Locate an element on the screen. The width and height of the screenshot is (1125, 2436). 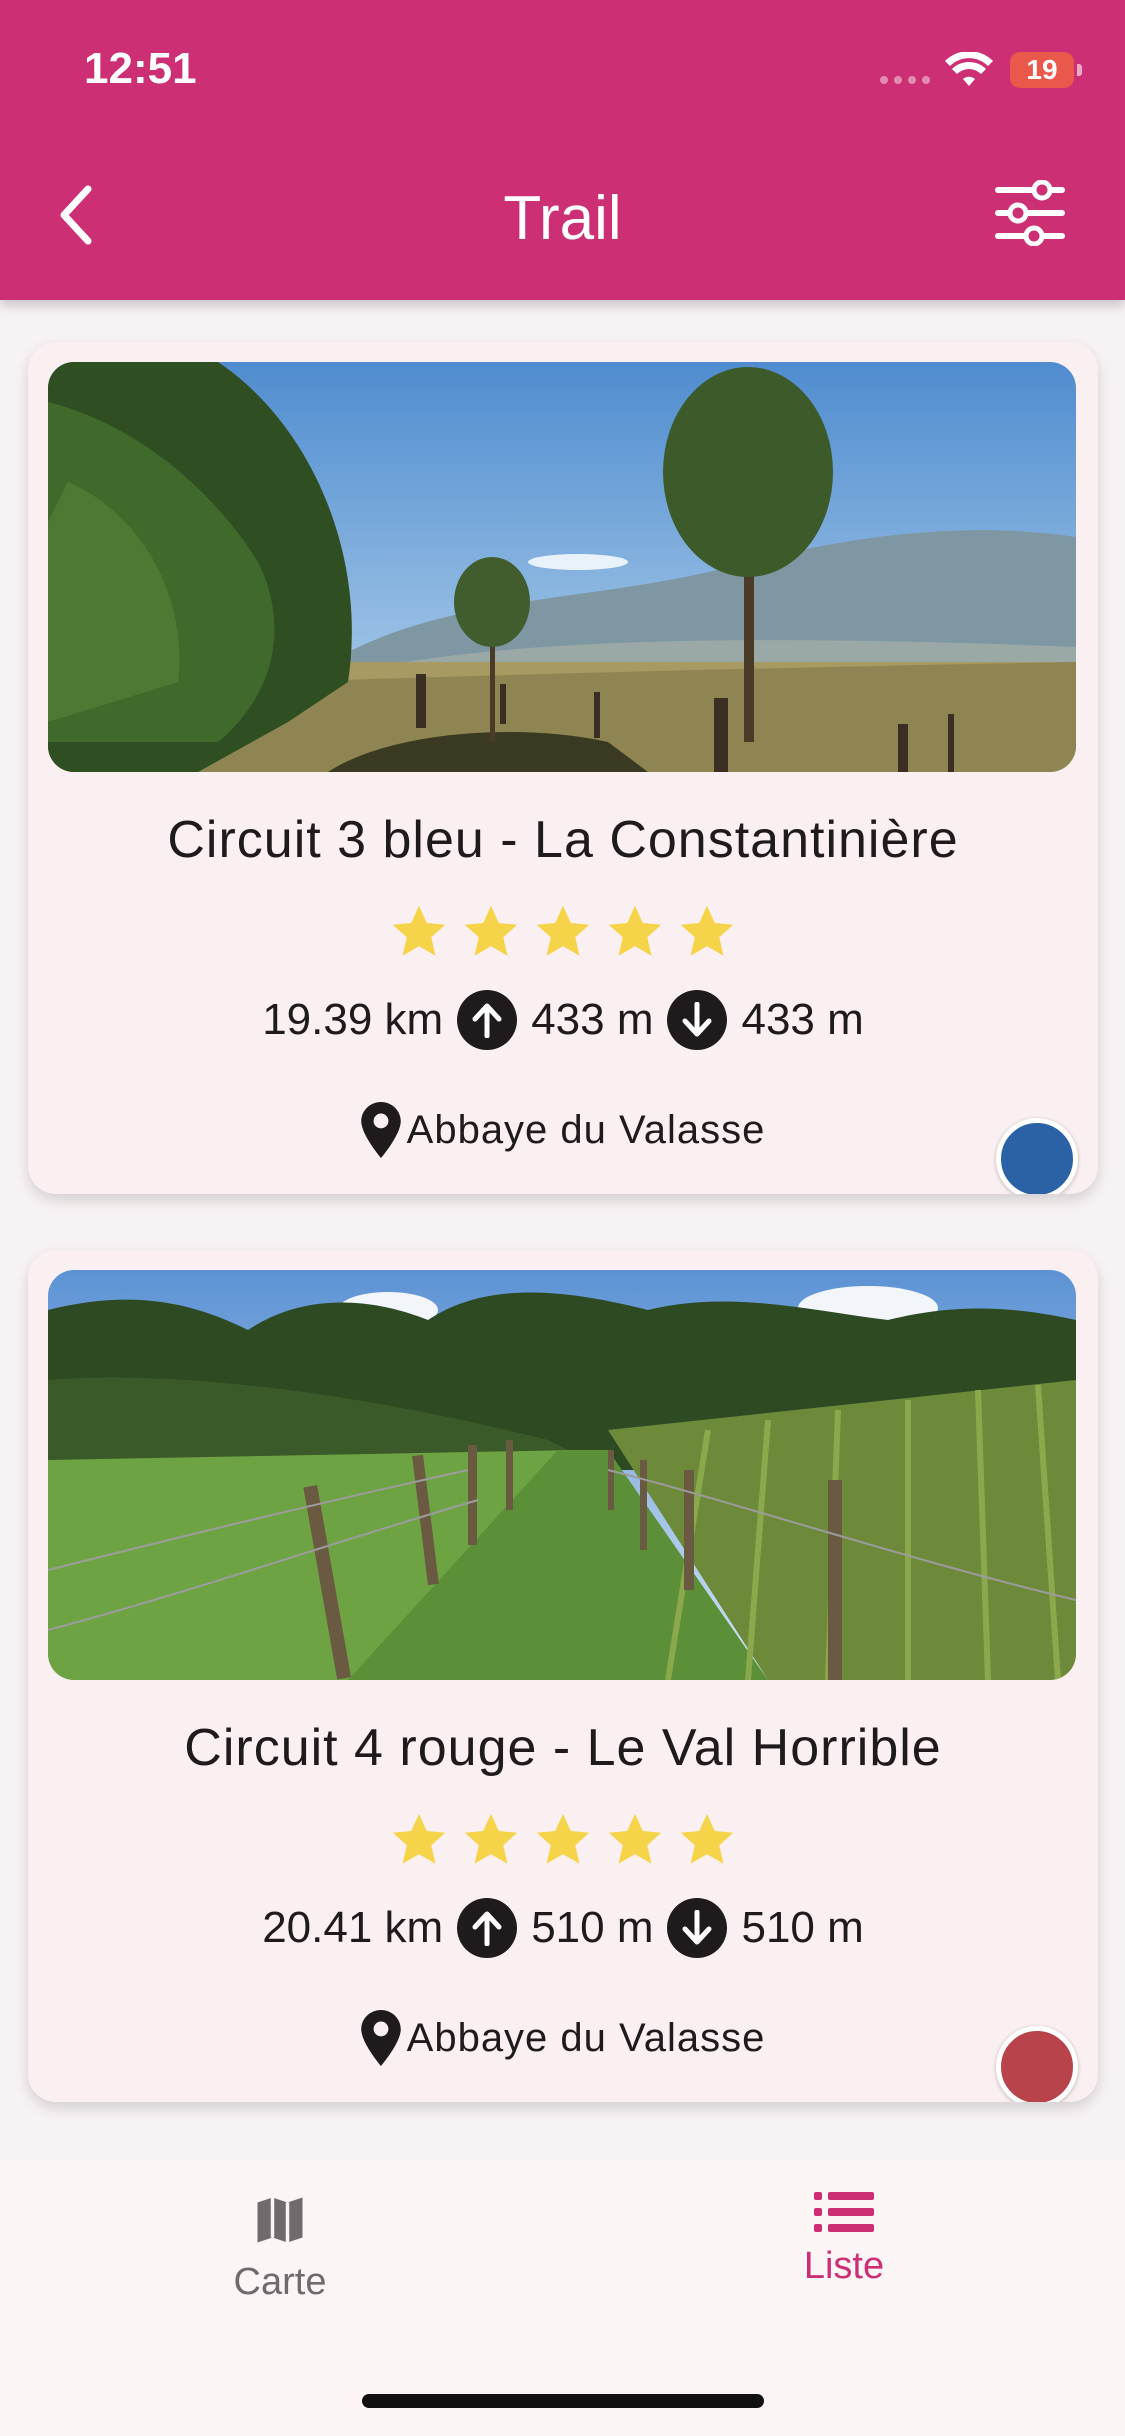
ascent: 433 m is located at coordinates (592, 1019).